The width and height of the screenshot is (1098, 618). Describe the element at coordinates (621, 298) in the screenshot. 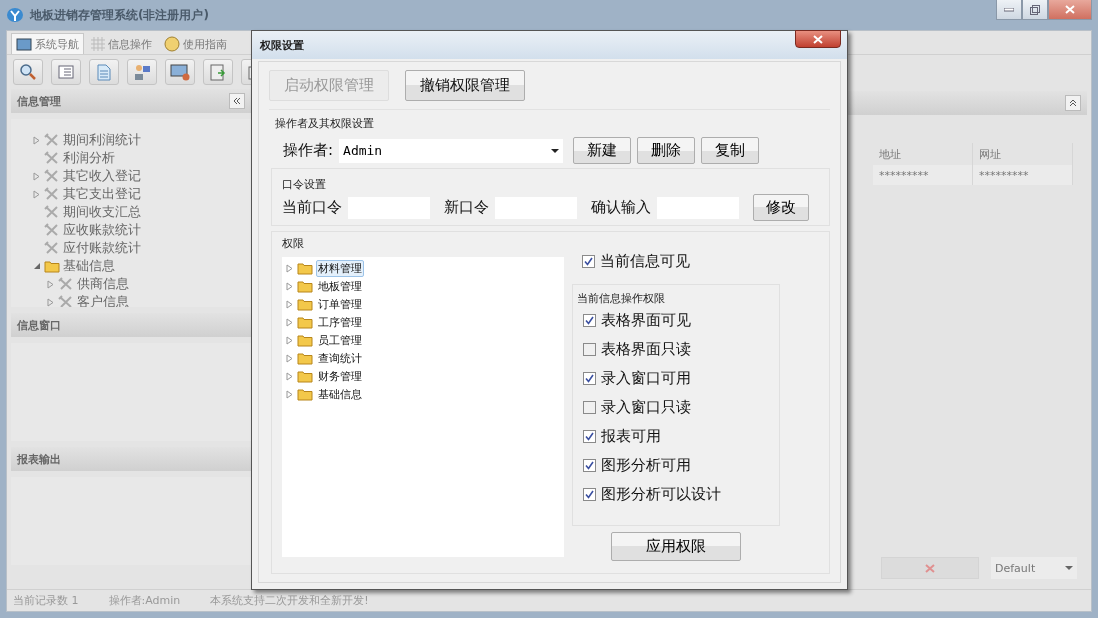

I see `group-title: 当前信息操作权限` at that location.